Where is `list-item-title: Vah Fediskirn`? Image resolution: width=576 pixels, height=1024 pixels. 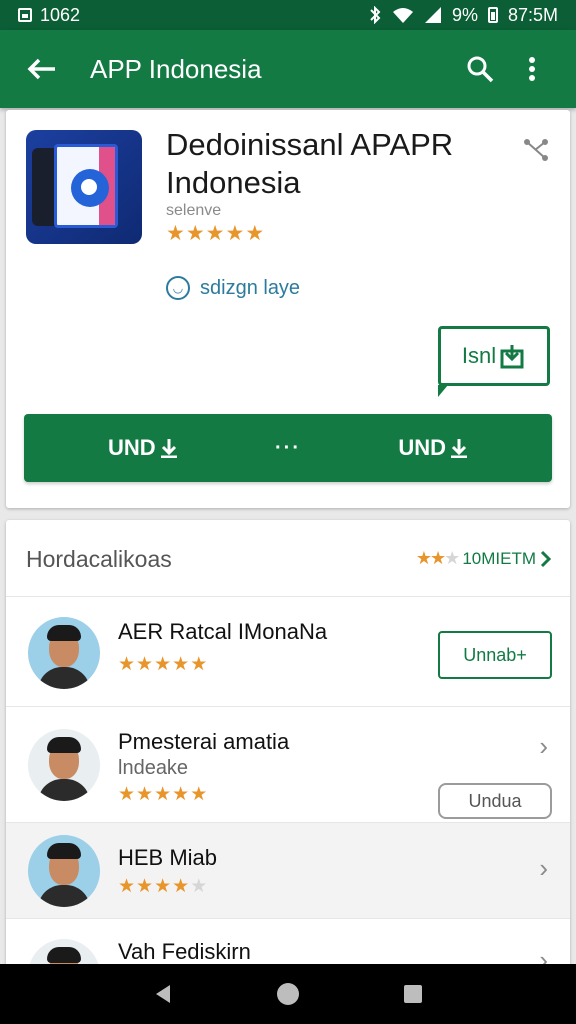
list-item-title: Vah Fediskirn is located at coordinates (184, 951).